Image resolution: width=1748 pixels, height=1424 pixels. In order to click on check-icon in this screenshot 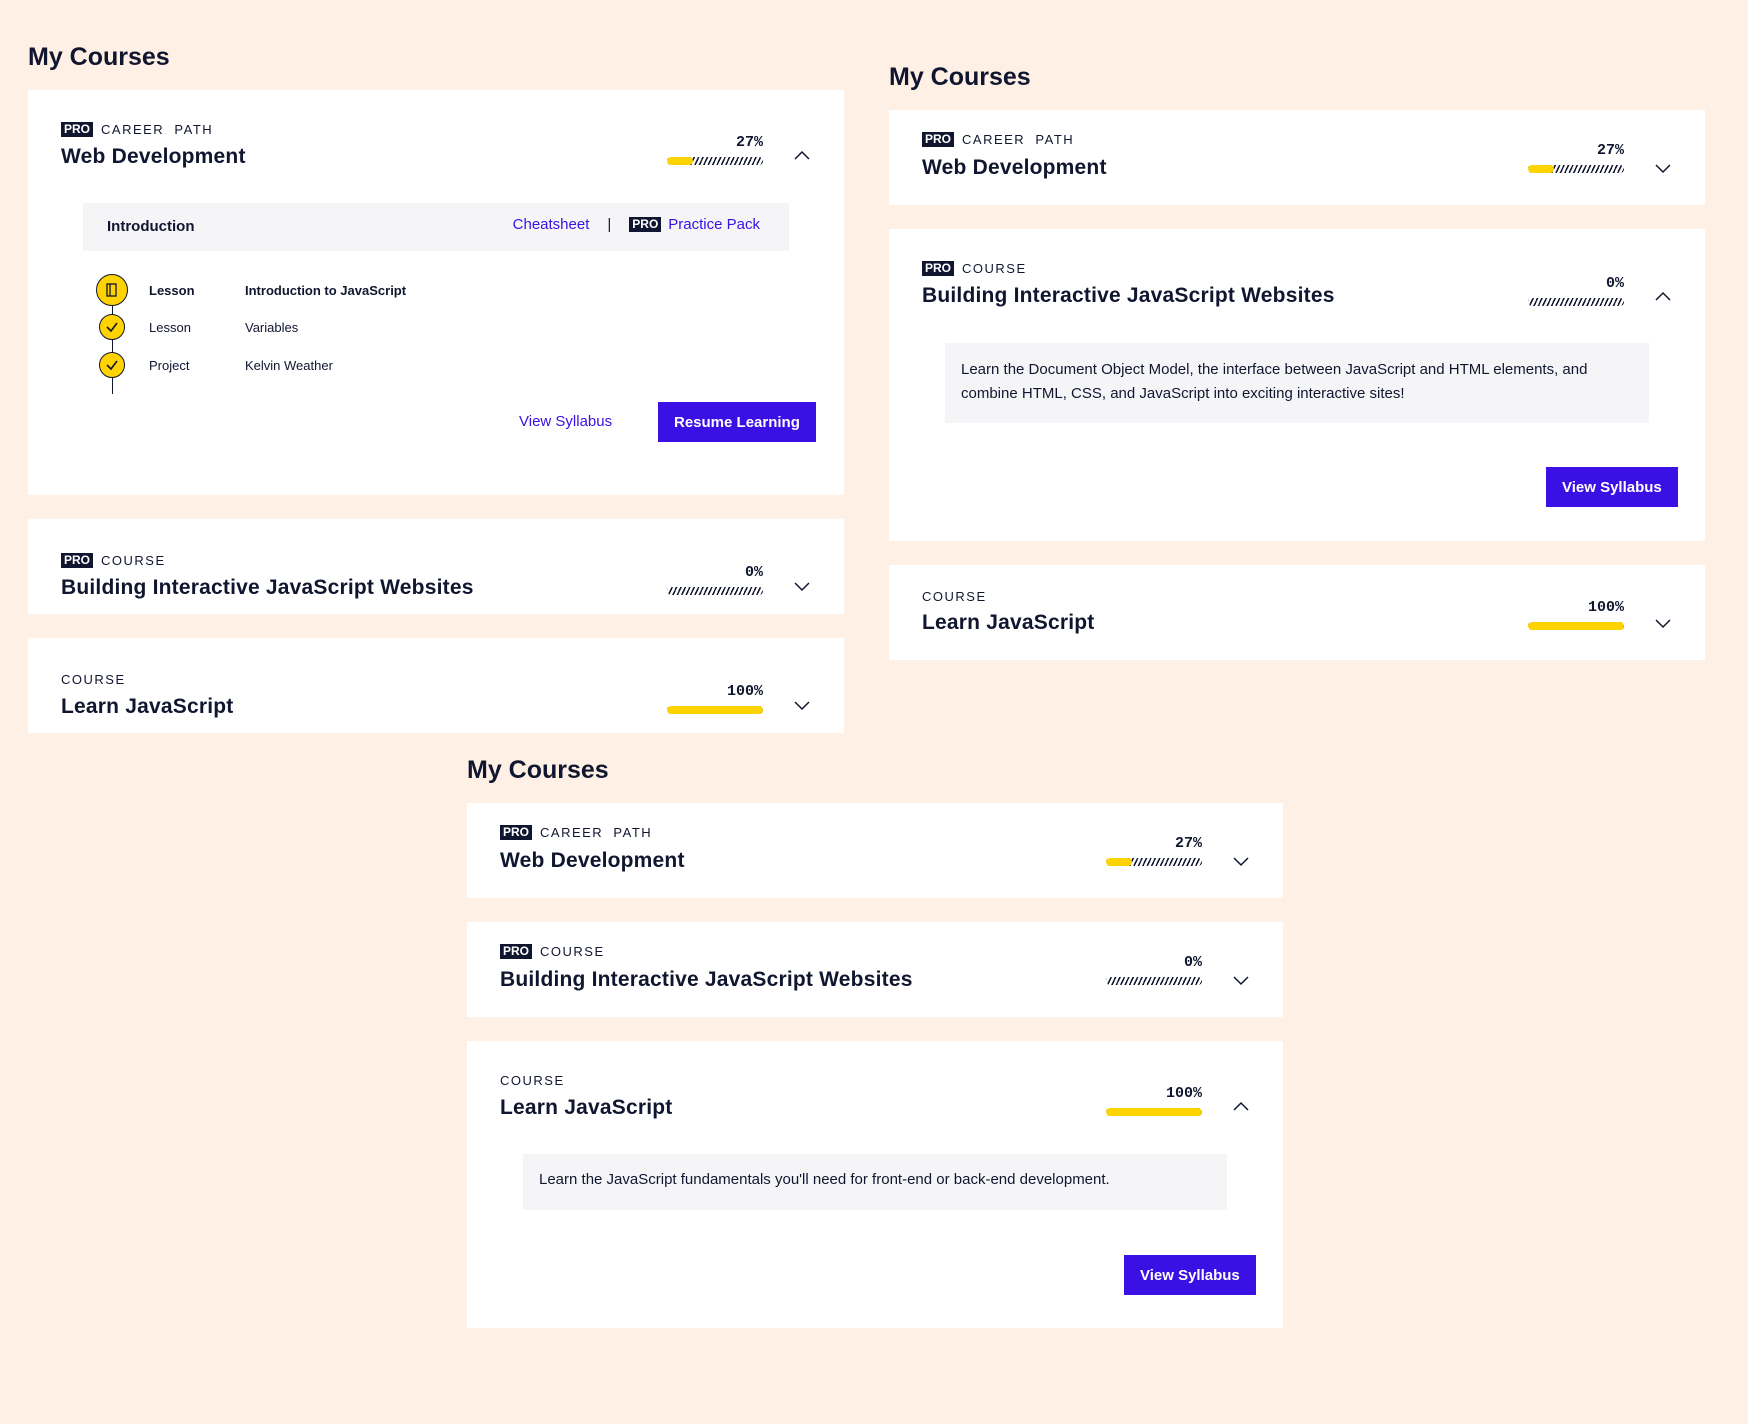, I will do `click(112, 327)`.